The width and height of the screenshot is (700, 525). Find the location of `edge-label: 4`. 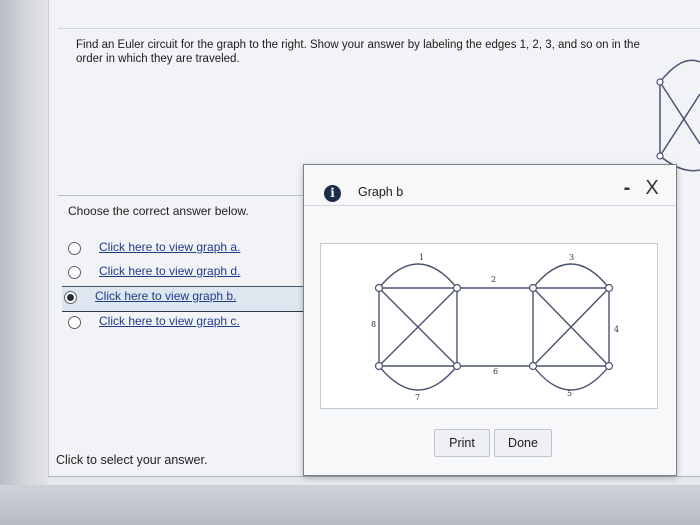

edge-label: 4 is located at coordinates (616, 329).